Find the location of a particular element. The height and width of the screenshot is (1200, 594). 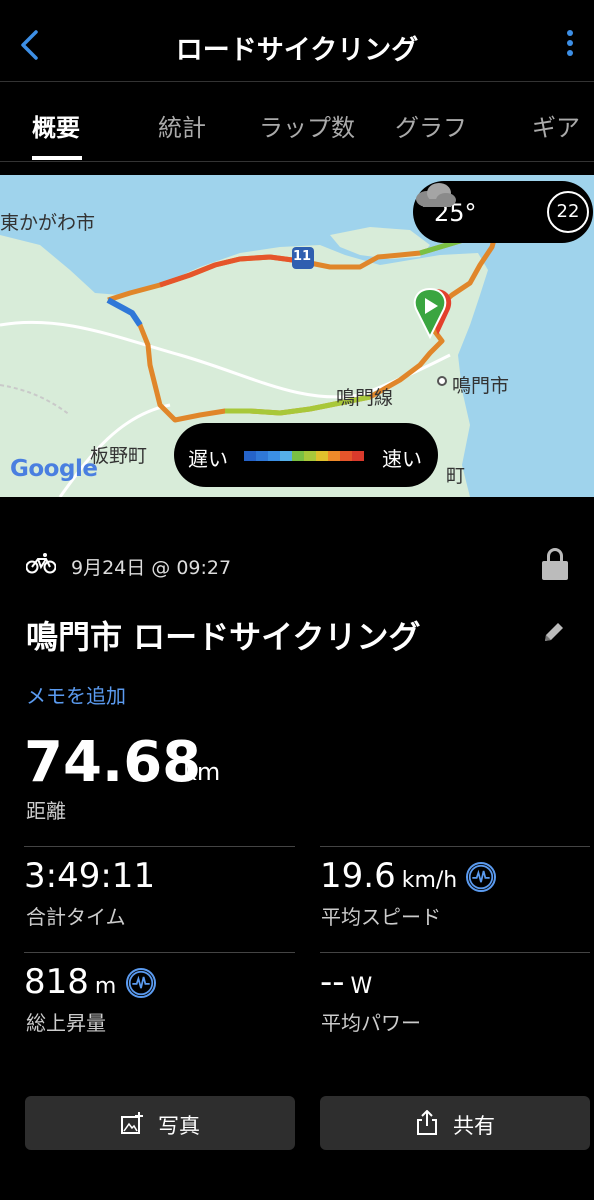

distance-value: 74.68 is located at coordinates (113, 762).